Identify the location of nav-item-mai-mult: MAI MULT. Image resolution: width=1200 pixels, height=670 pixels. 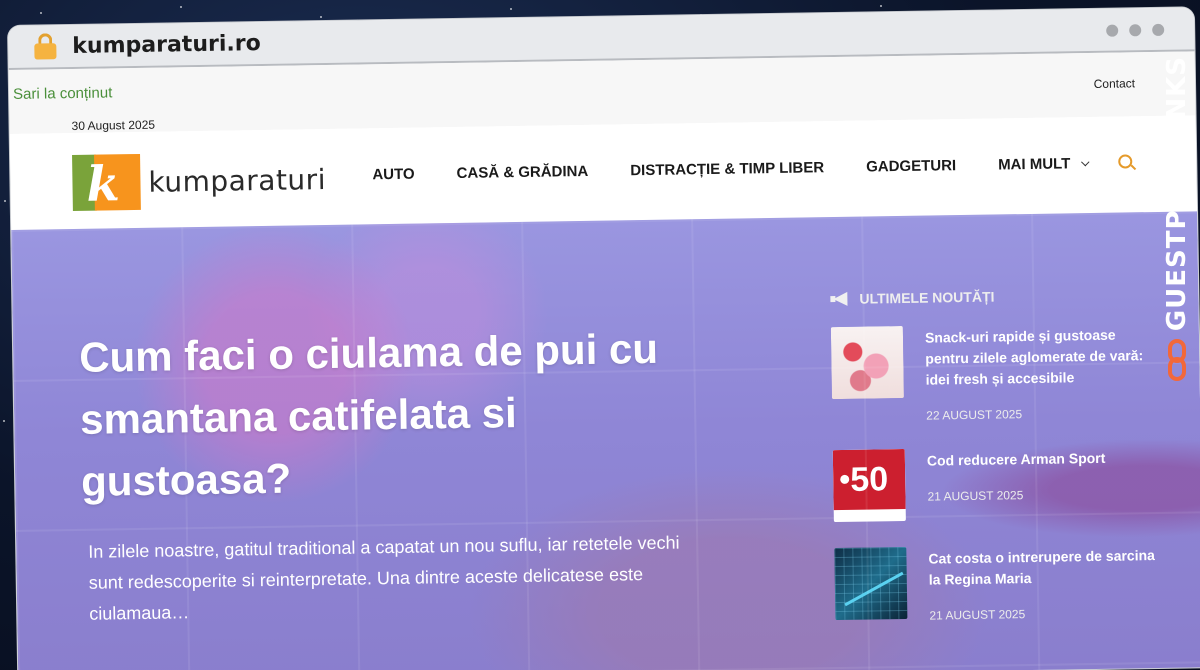
(1044, 164).